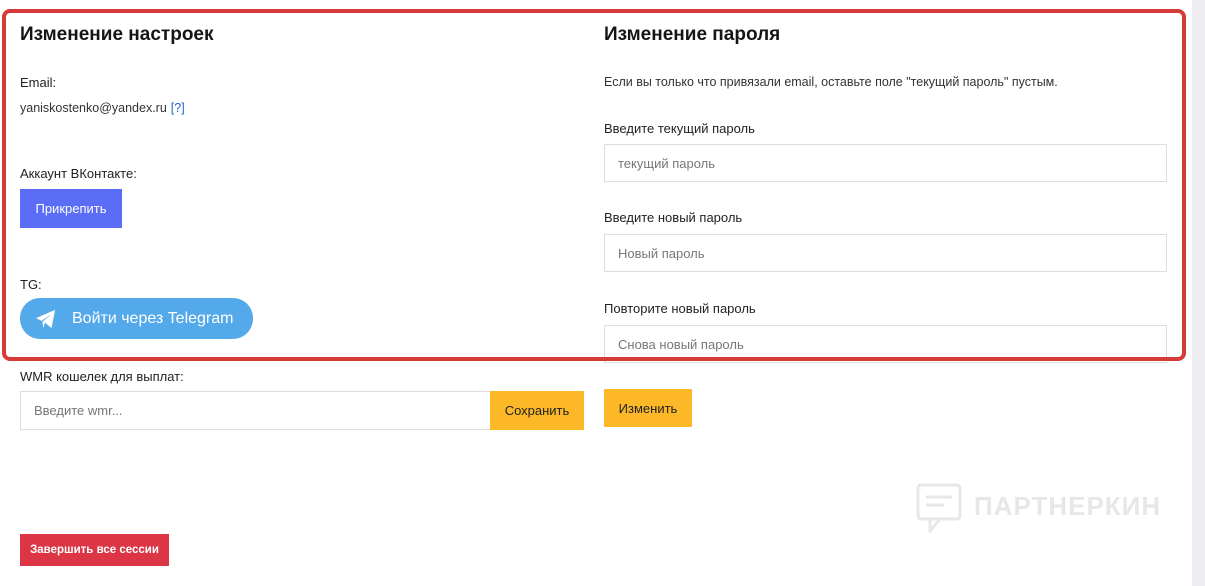 The image size is (1205, 586). I want to click on current-password-input: текущий пароль, so click(885, 163).